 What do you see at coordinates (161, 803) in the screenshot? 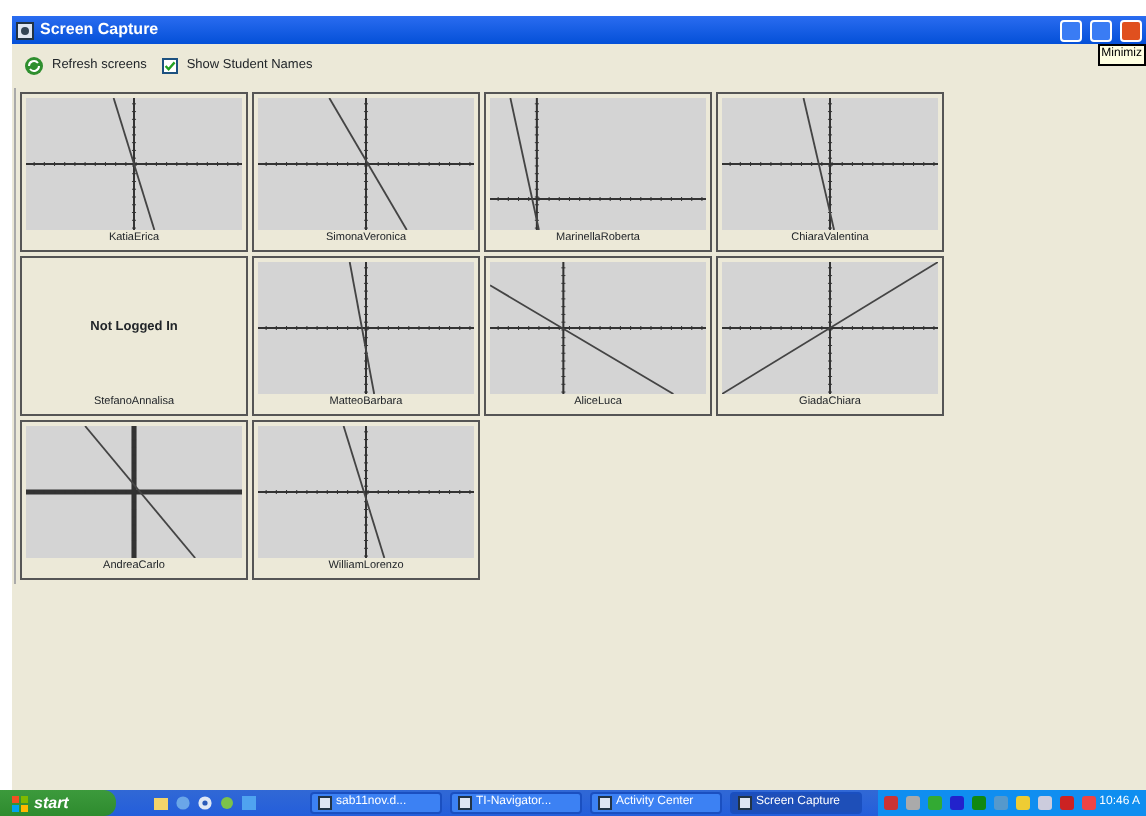
I see `folder-icon` at bounding box center [161, 803].